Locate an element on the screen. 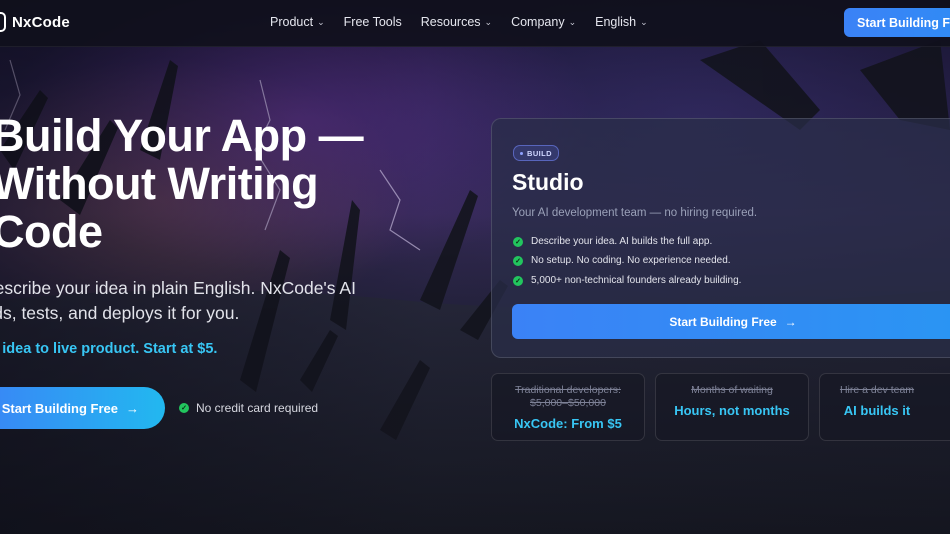 The image size is (950, 534). menu-label: Free Tools is located at coordinates (372, 22).